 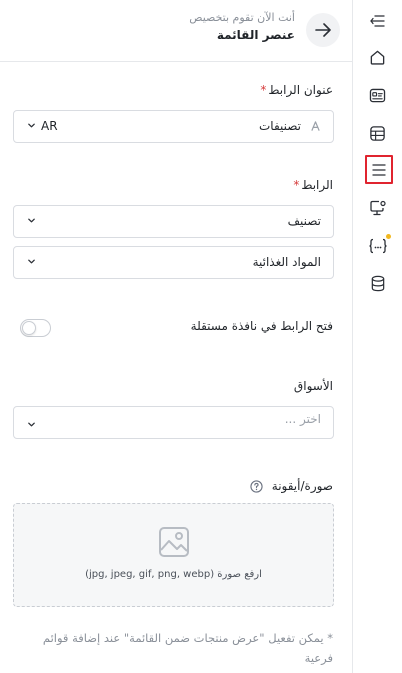 I want to click on link-title-label-text: عنوان الرابط, so click(x=300, y=90).